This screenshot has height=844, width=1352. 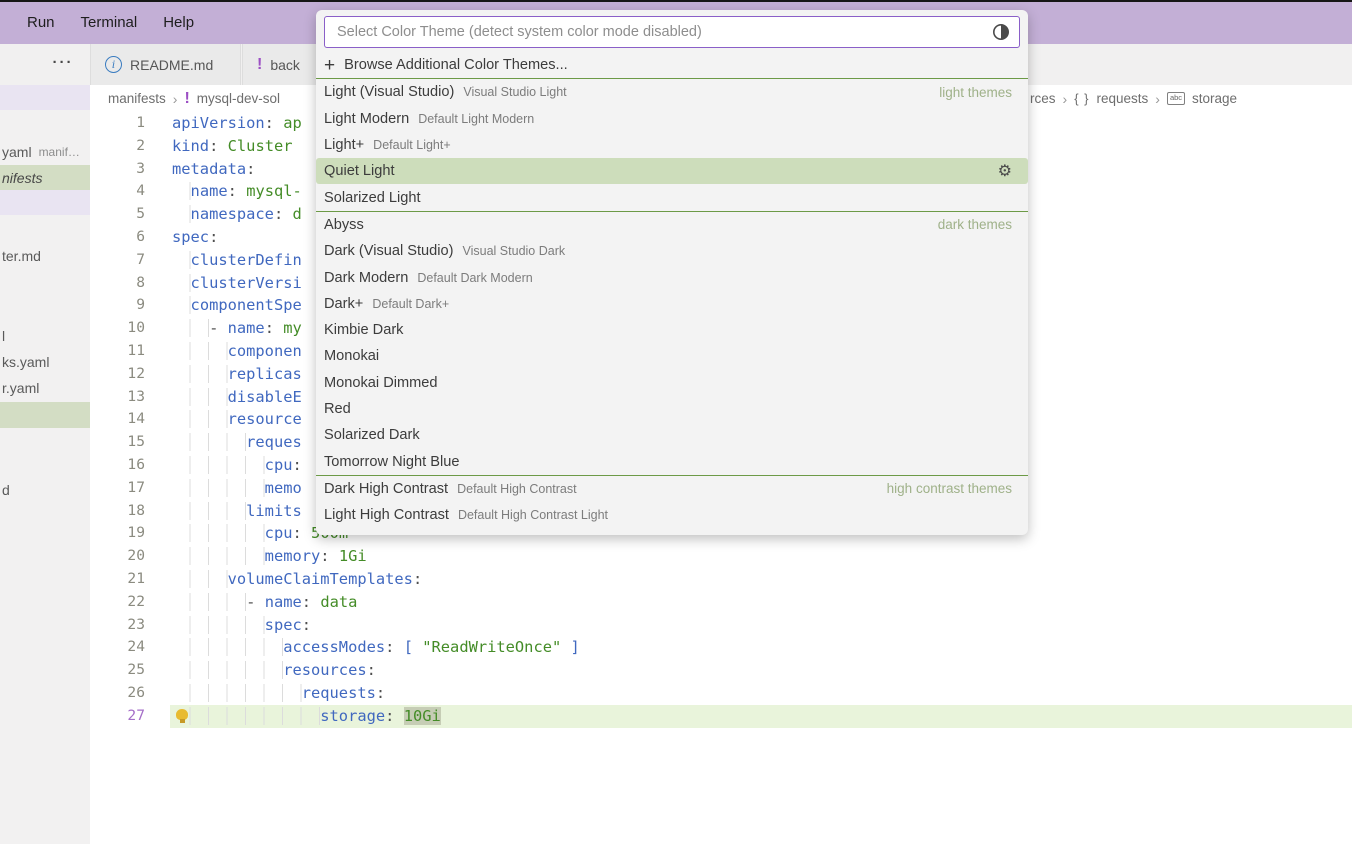 What do you see at coordinates (274, 670) in the screenshot?
I see `code-text: resources:` at bounding box center [274, 670].